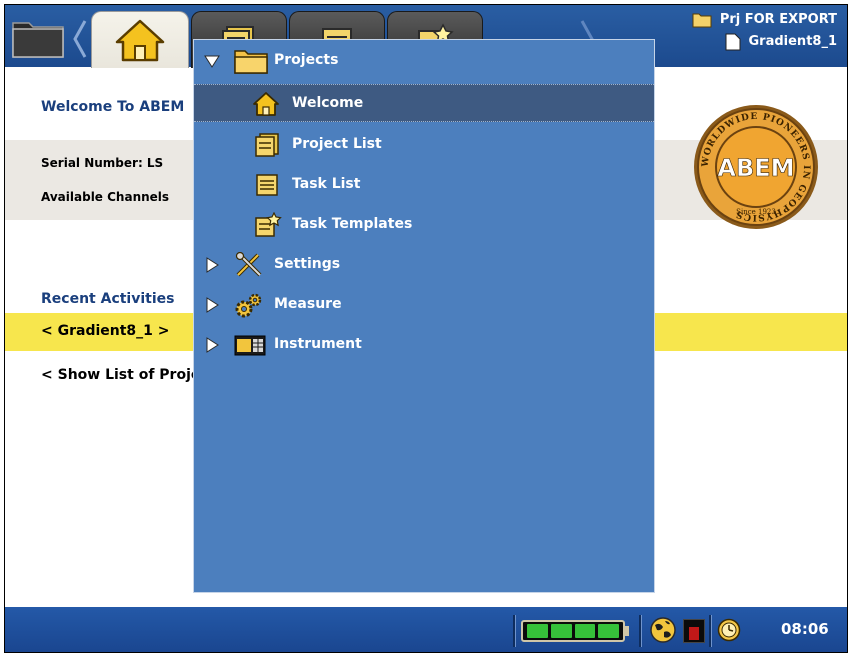 The height and width of the screenshot is (655, 850). Describe the element at coordinates (793, 41) in the screenshot. I see `task-name: Gradient8_1` at that location.